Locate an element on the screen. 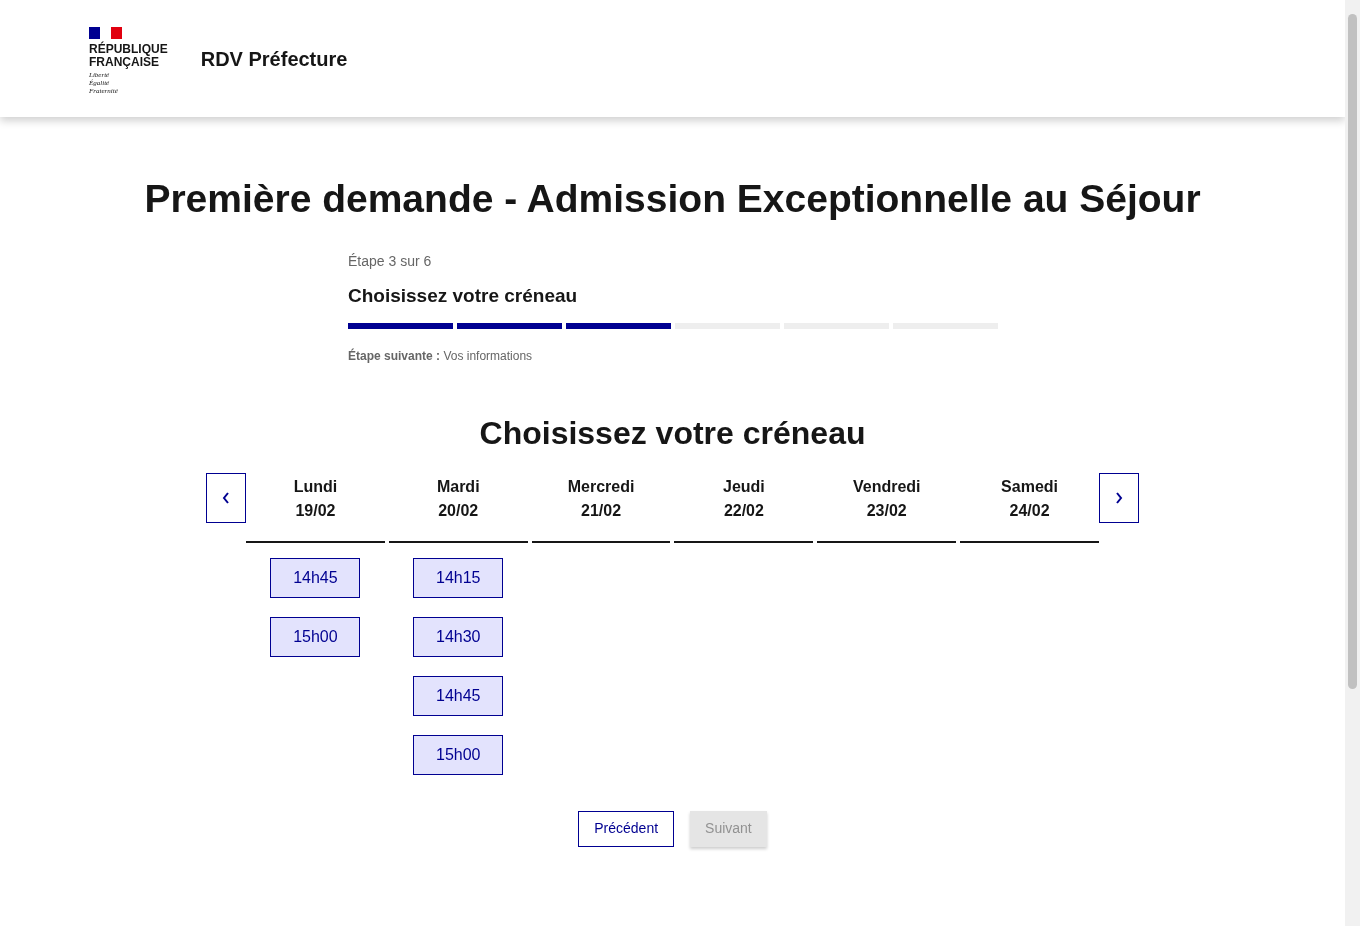 The image size is (1360, 926). page-title: Première demande - Admission Exceptionnelle au Séjour is located at coordinates (672, 199).